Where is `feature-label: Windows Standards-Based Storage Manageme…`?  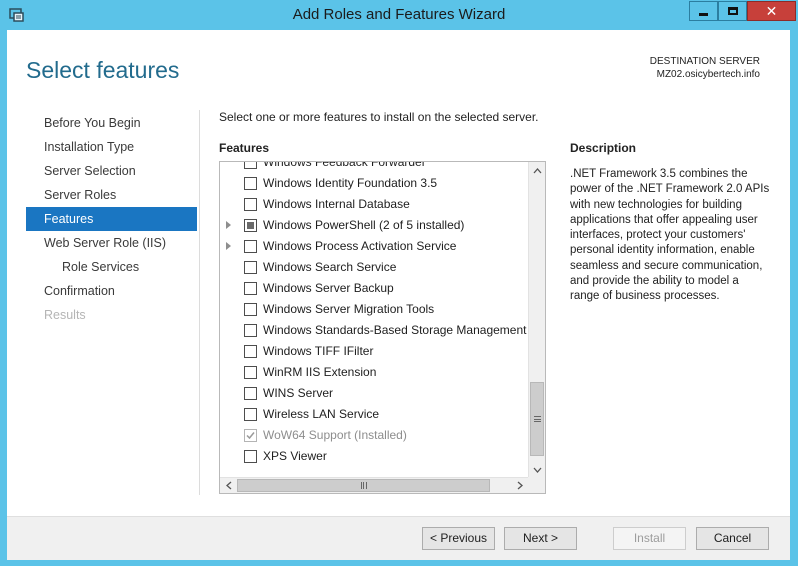 feature-label: Windows Standards-Based Storage Manageme… is located at coordinates (395, 330).